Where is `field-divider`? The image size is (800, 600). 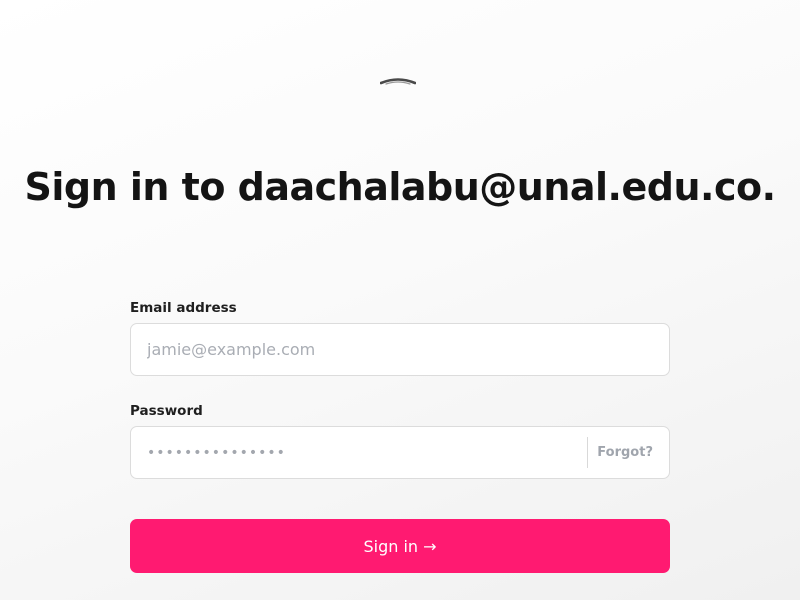
field-divider is located at coordinates (587, 452).